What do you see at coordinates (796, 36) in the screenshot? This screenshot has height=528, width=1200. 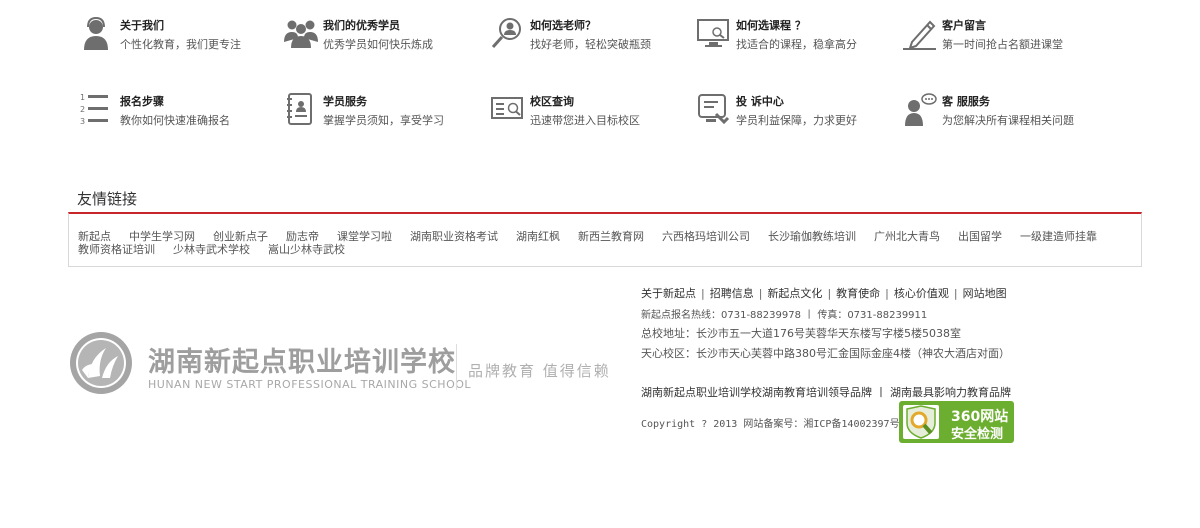 I see `feature-choose-course: 如何选课程 ？ 找适合的课程，稳拿高分` at bounding box center [796, 36].